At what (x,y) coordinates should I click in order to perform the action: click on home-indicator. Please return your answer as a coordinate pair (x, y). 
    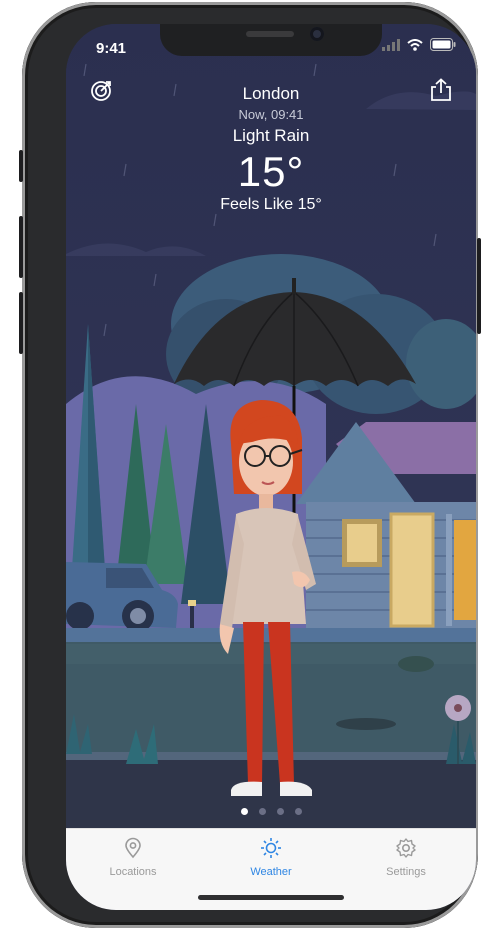
    Looking at the image, I should click on (271, 897).